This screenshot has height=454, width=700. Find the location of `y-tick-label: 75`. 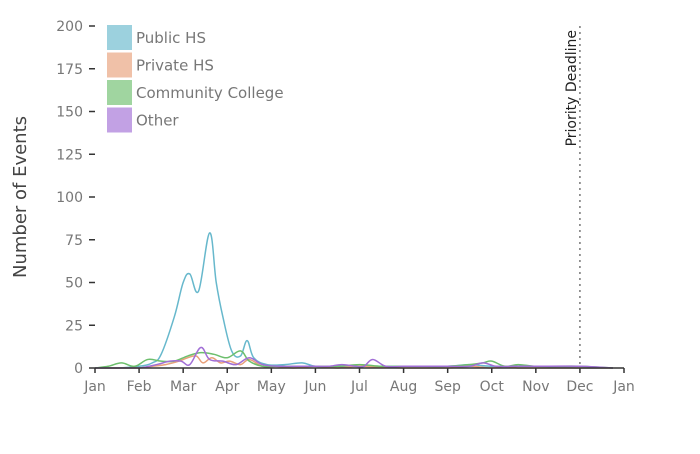

y-tick-label: 75 is located at coordinates (74, 241).